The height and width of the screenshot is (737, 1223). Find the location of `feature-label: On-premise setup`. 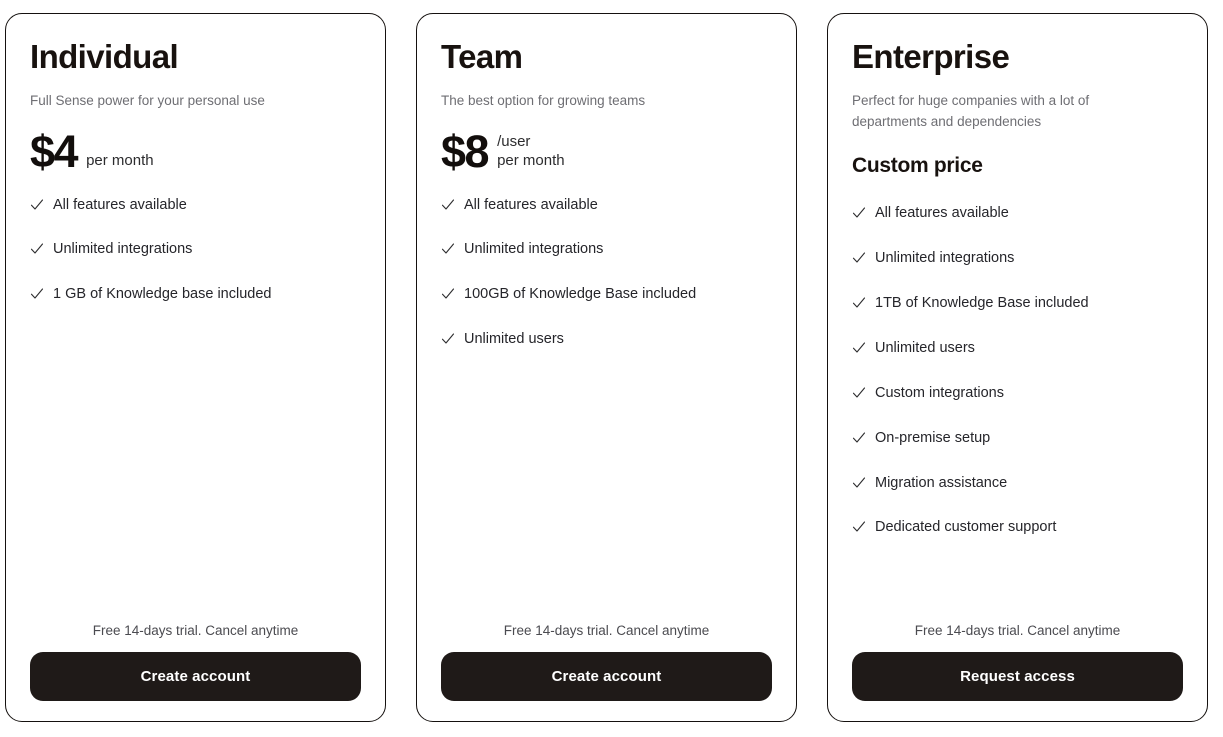

feature-label: On-premise setup is located at coordinates (933, 437).